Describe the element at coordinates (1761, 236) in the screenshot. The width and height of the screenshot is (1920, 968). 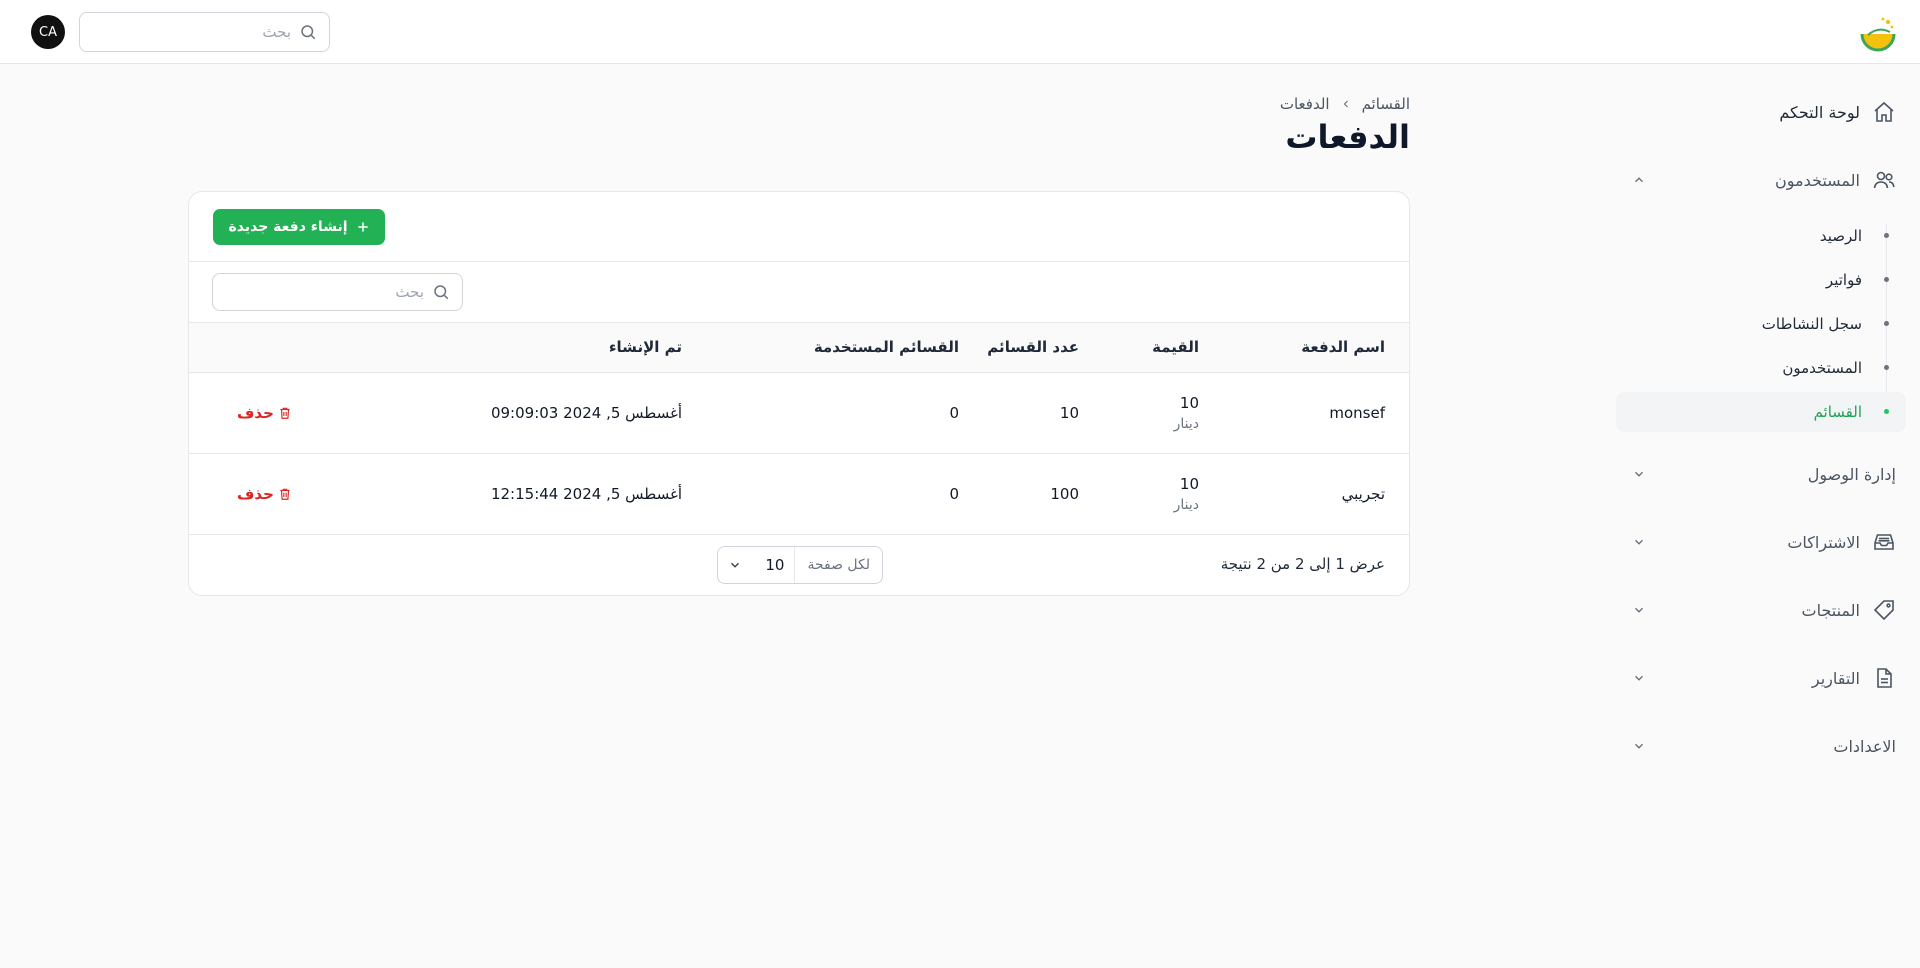
I see `sidebar-subitem-balance: الرصيد` at that location.